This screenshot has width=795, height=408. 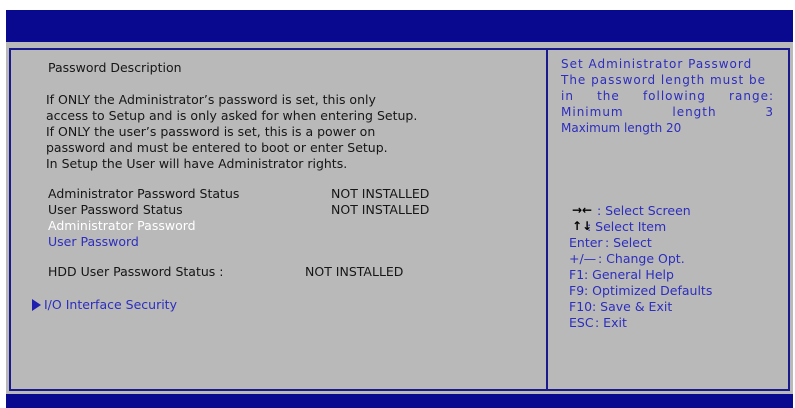 What do you see at coordinates (144, 193) in the screenshot?
I see `admin-password-status-label: Administrator Password Status` at bounding box center [144, 193].